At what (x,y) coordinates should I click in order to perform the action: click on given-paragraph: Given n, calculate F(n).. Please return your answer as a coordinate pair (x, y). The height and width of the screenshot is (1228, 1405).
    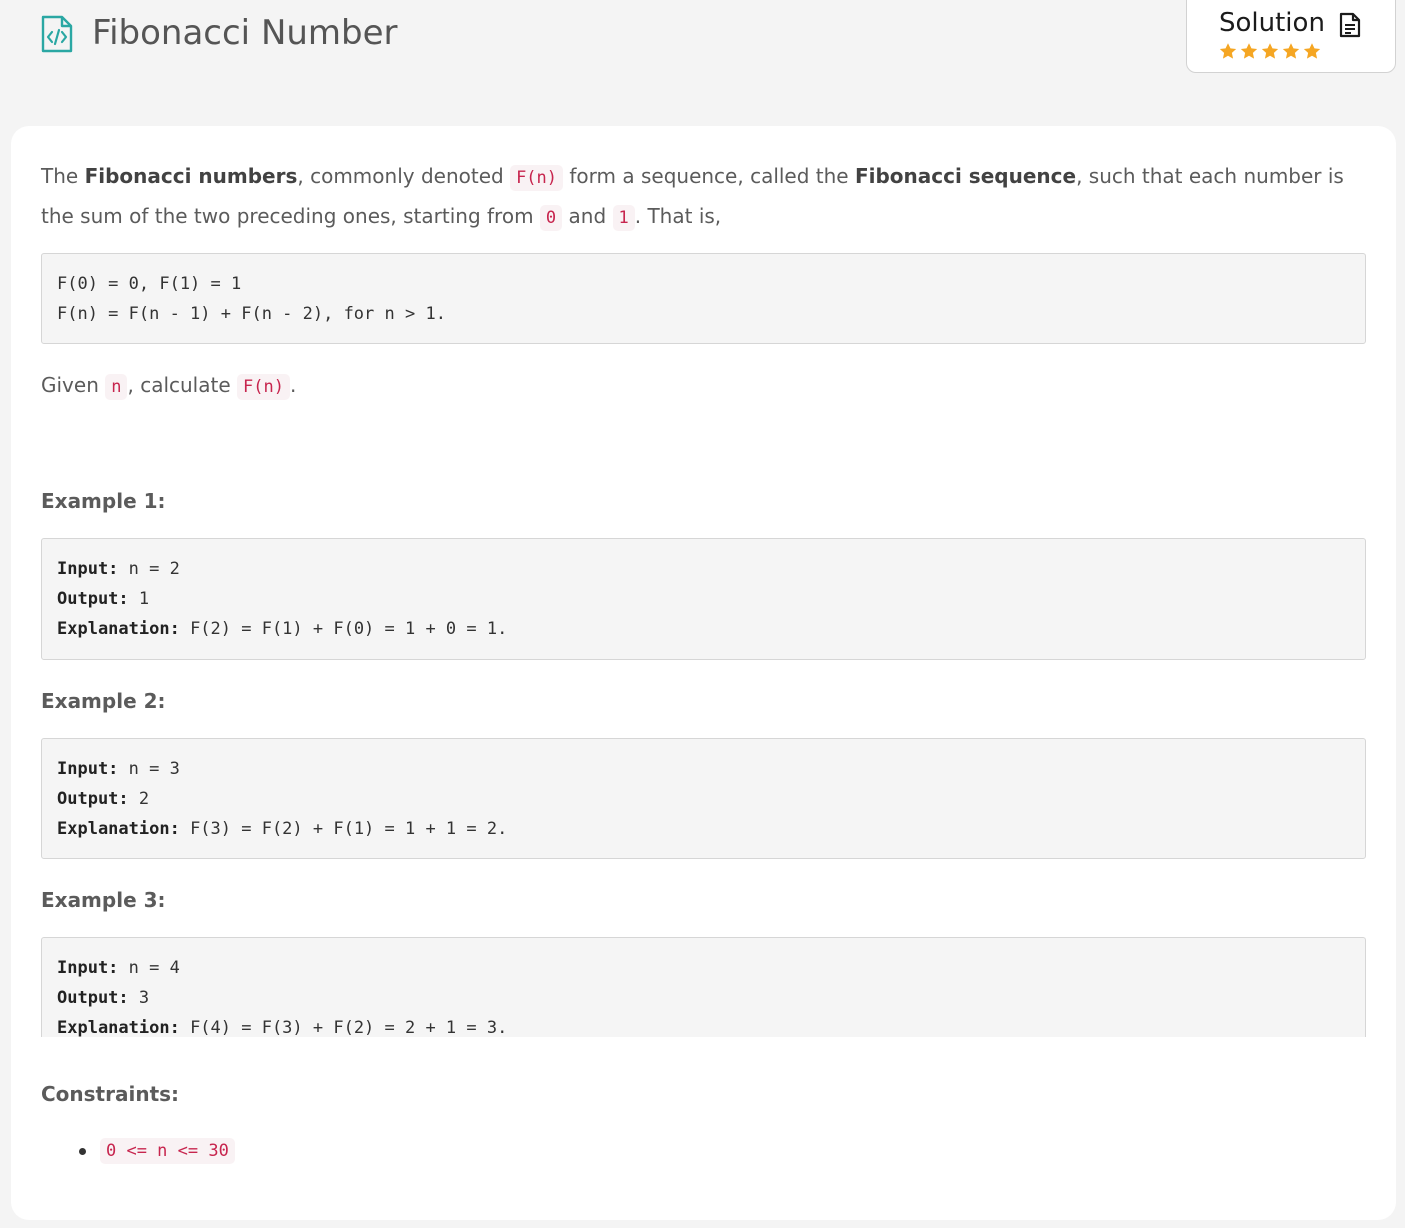
    Looking at the image, I should click on (168, 386).